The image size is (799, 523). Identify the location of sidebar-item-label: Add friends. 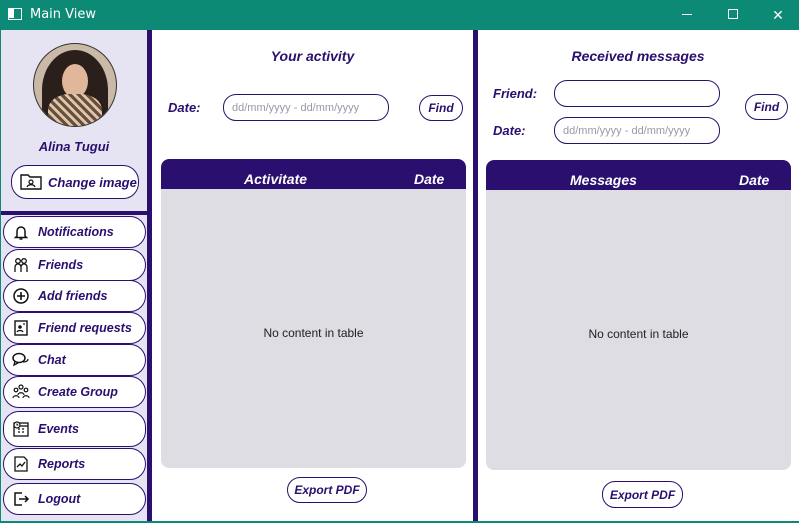
(73, 296).